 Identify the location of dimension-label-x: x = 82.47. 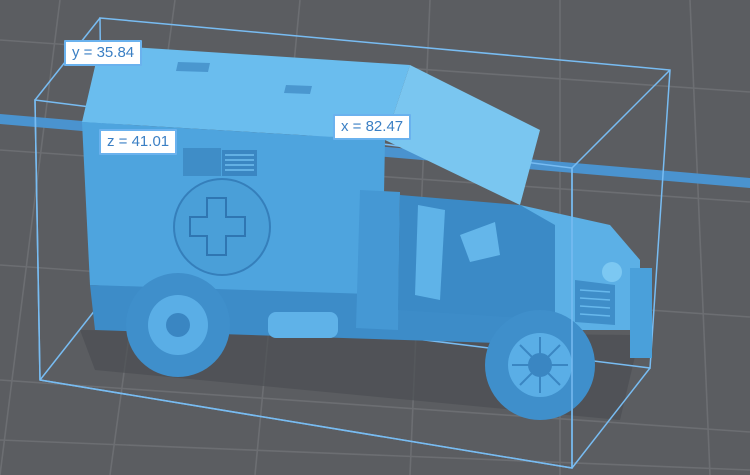
(372, 127).